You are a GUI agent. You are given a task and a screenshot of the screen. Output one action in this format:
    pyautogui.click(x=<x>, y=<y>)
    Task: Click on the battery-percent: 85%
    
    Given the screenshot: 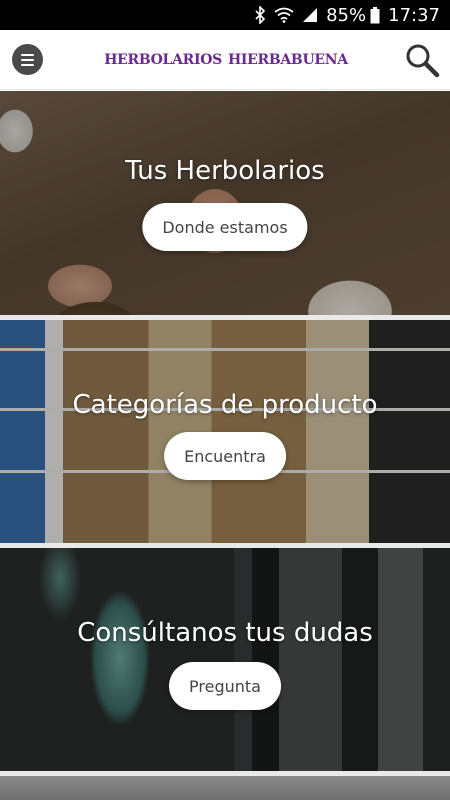 What is the action you would take?
    pyautogui.click(x=346, y=15)
    